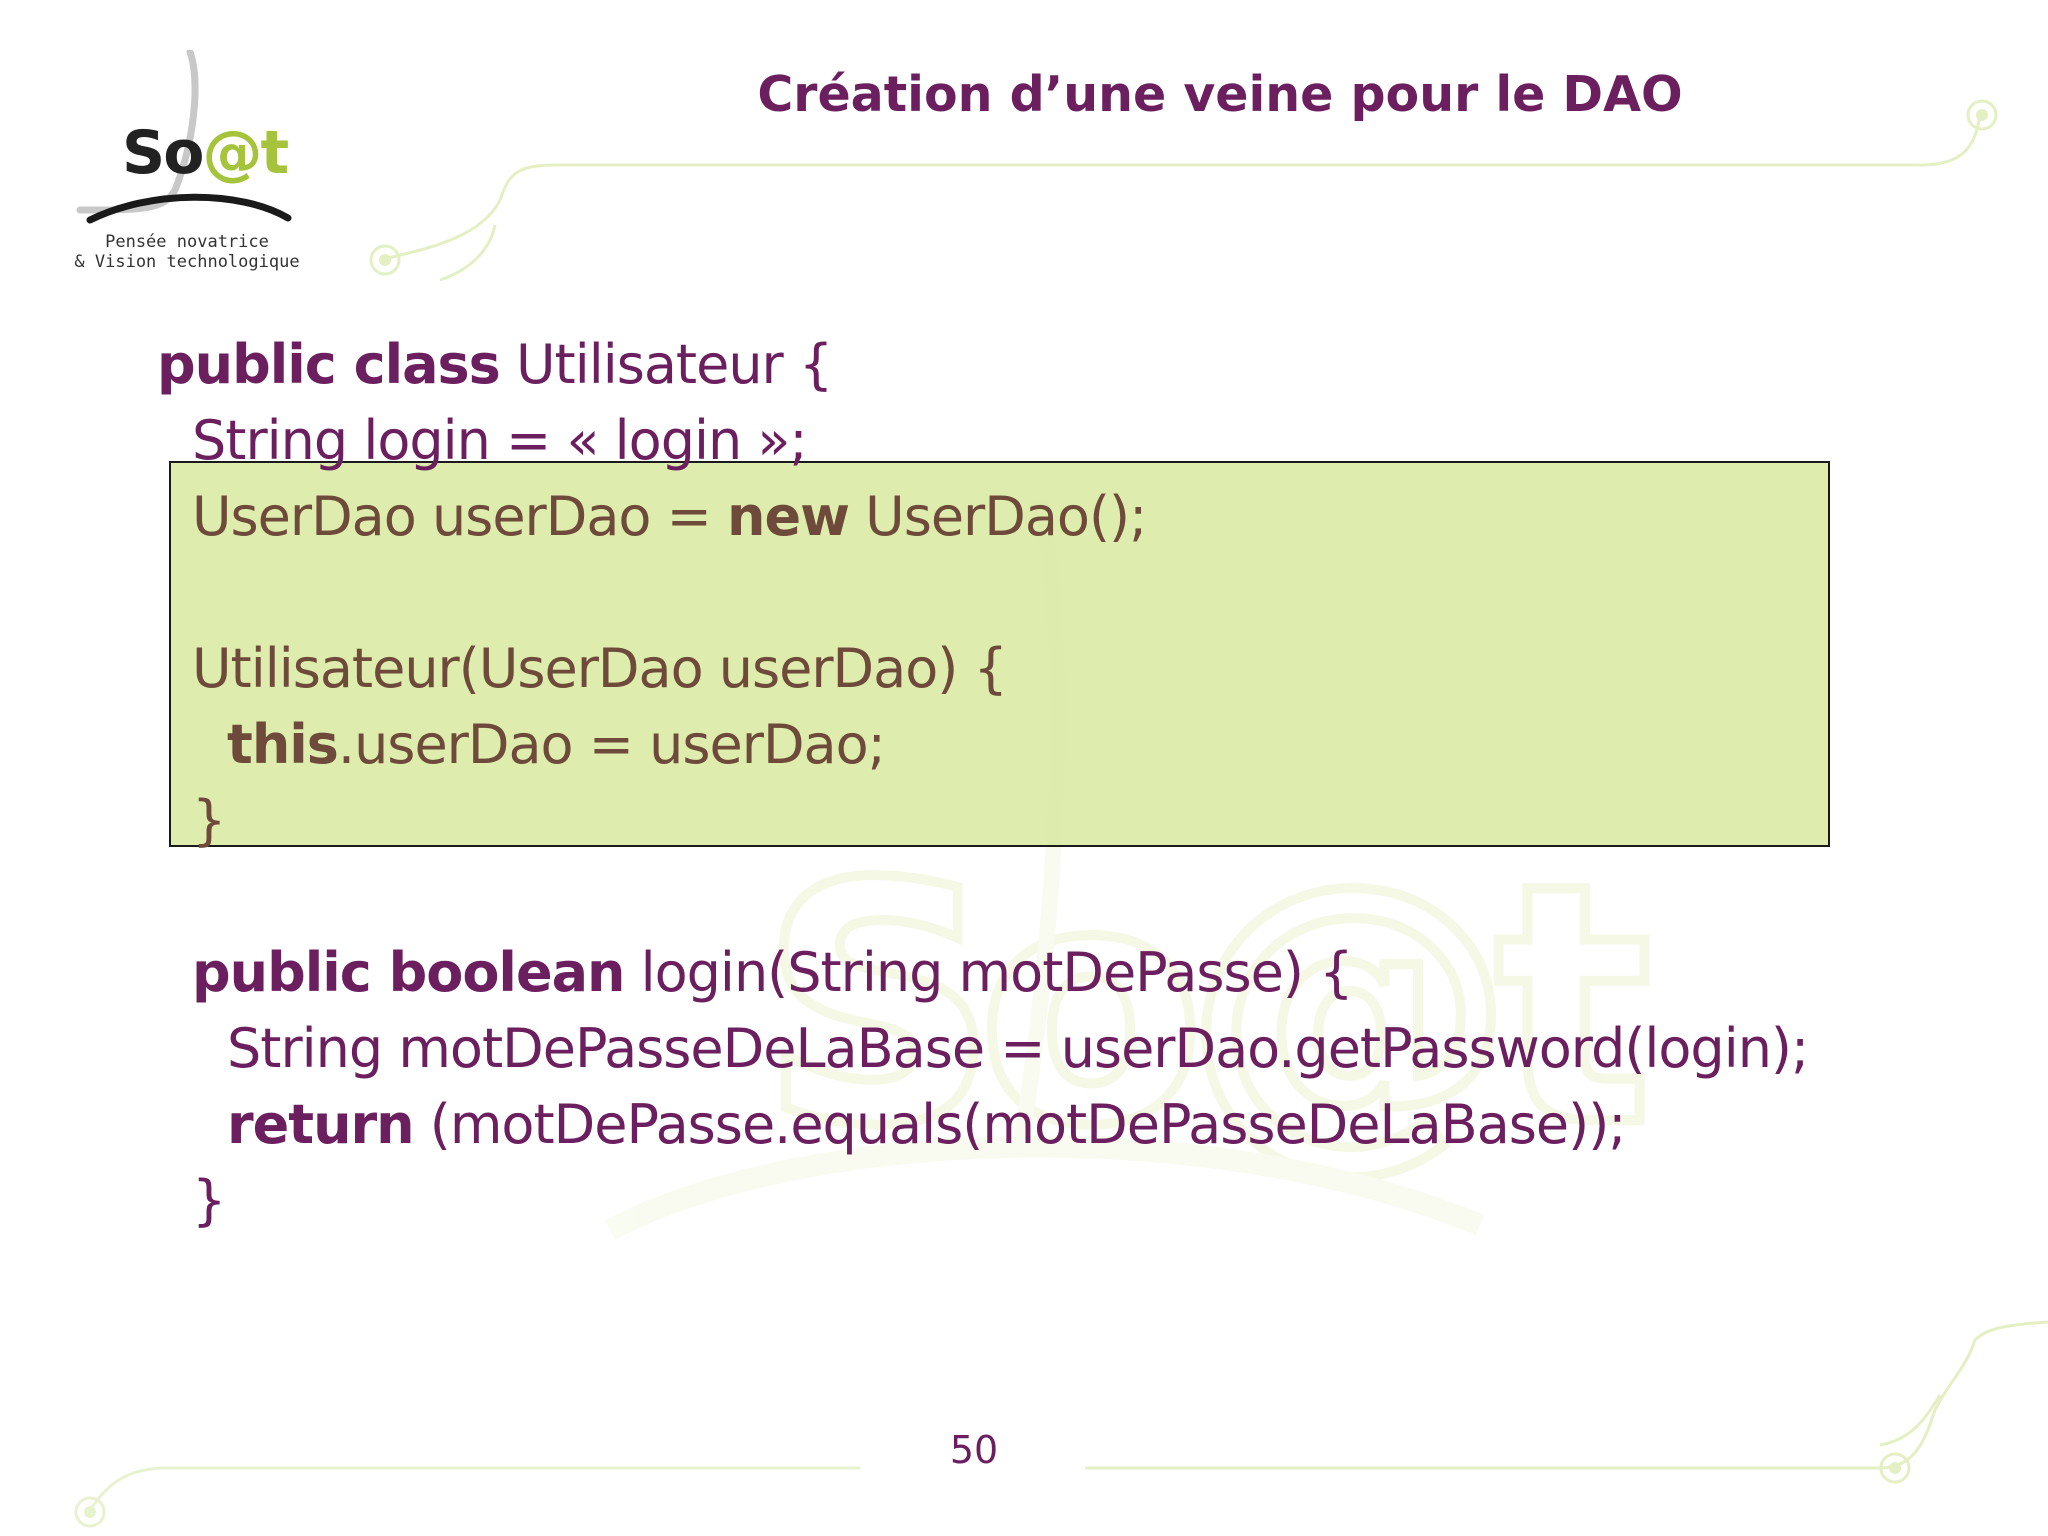 The image size is (2048, 1536). I want to click on logo-wordmark-prefix: So, so click(163, 153).